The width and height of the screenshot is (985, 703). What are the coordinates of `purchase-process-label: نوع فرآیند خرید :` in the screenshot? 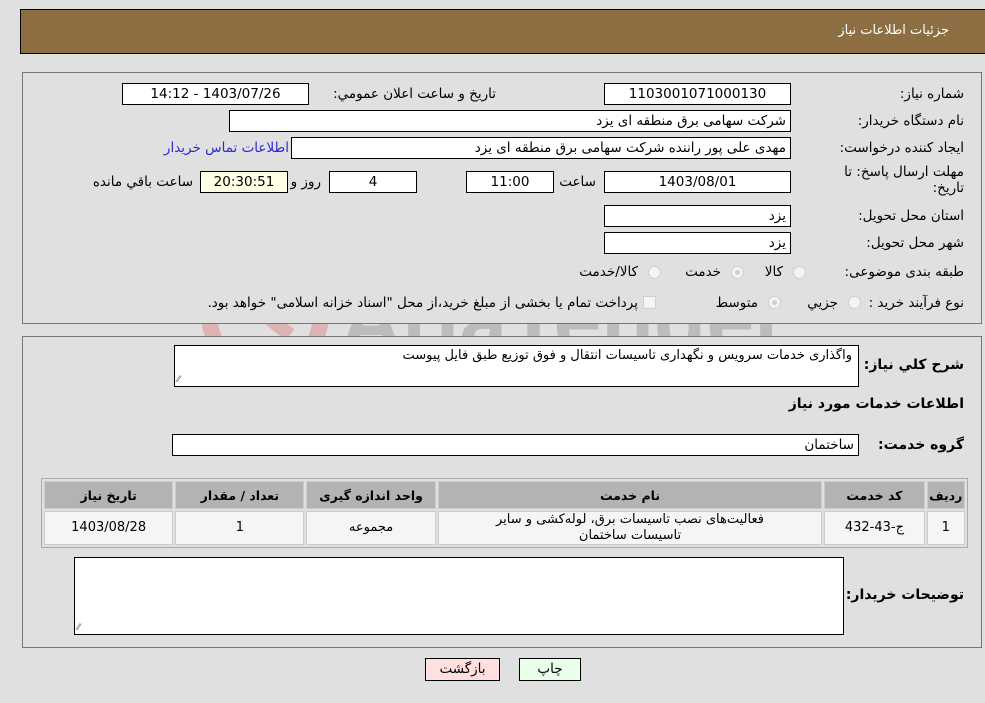 It's located at (916, 303).